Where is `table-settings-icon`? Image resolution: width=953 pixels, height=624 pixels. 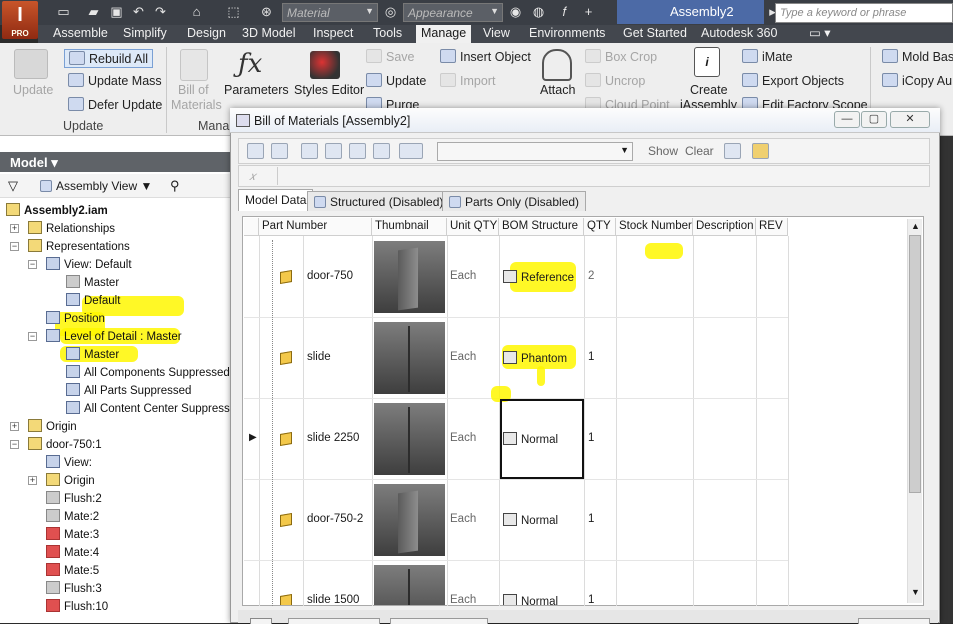
table-settings-icon is located at coordinates (732, 151).